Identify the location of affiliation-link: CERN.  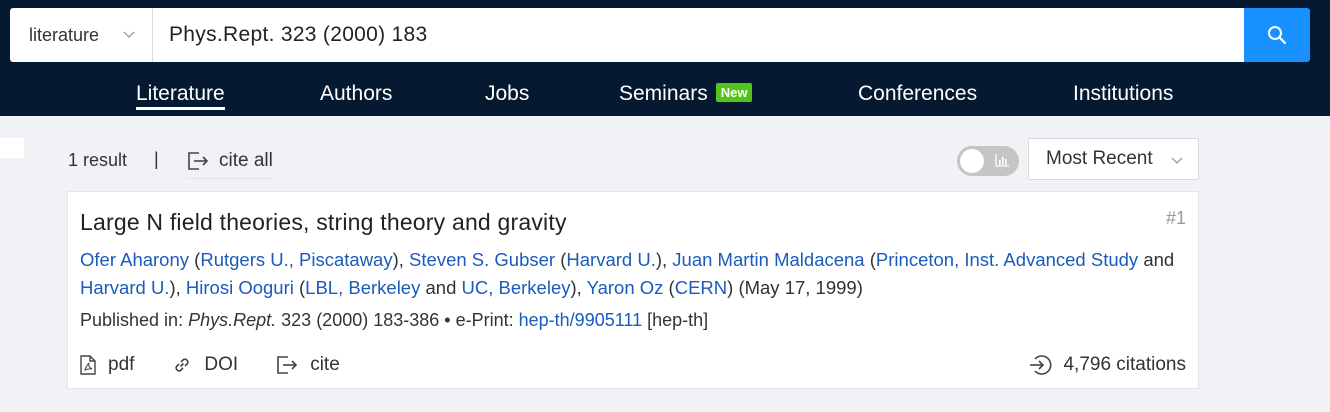
(701, 287).